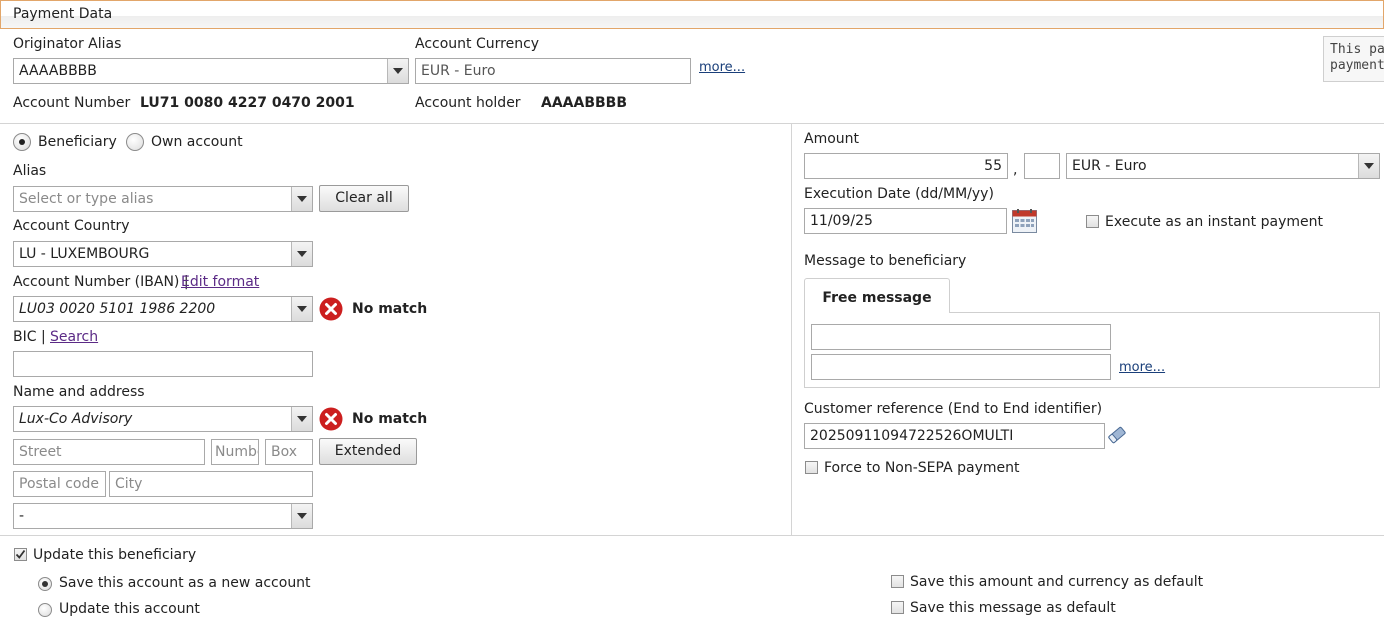 The image size is (1384, 625). I want to click on number-input: Numbe, so click(235, 452).